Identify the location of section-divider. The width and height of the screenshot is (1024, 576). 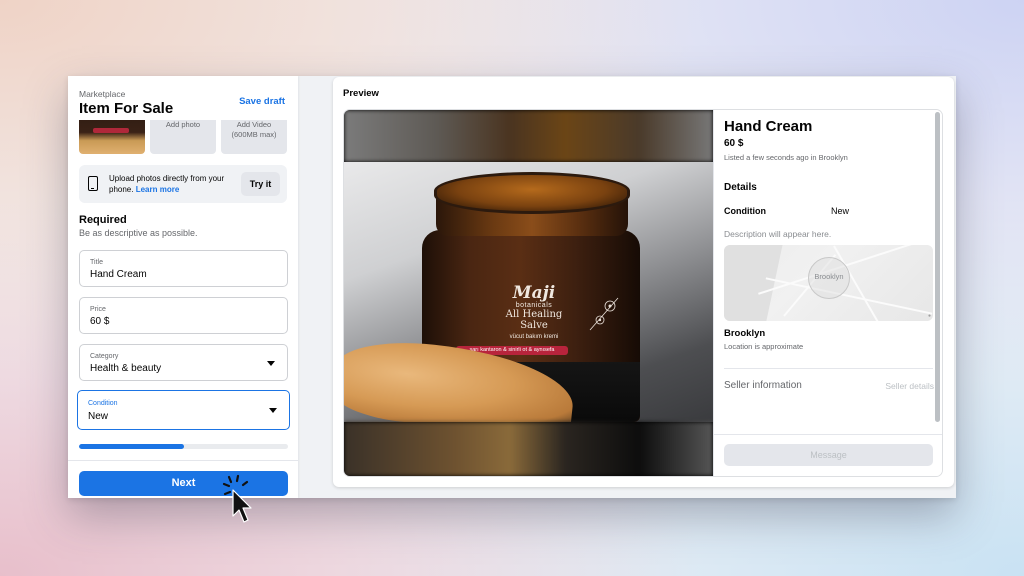
(828, 368).